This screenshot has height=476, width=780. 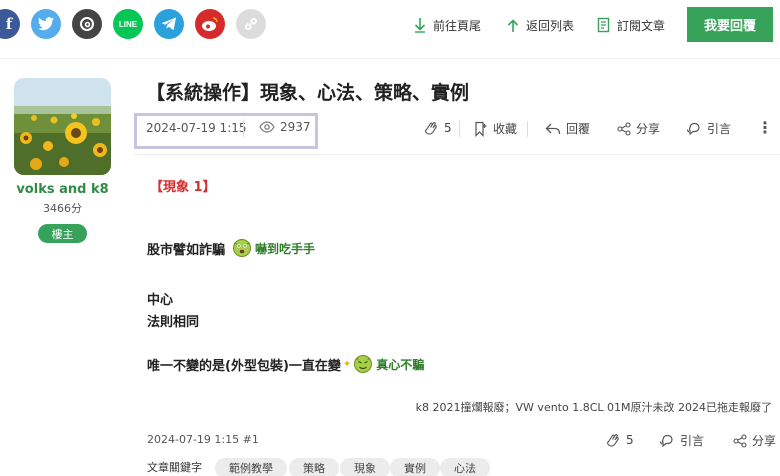 What do you see at coordinates (390, 26) in the screenshot?
I see `share-toolbar: f LINE 前往頁尾 返回列表 訂閱文章 我要回覆` at bounding box center [390, 26].